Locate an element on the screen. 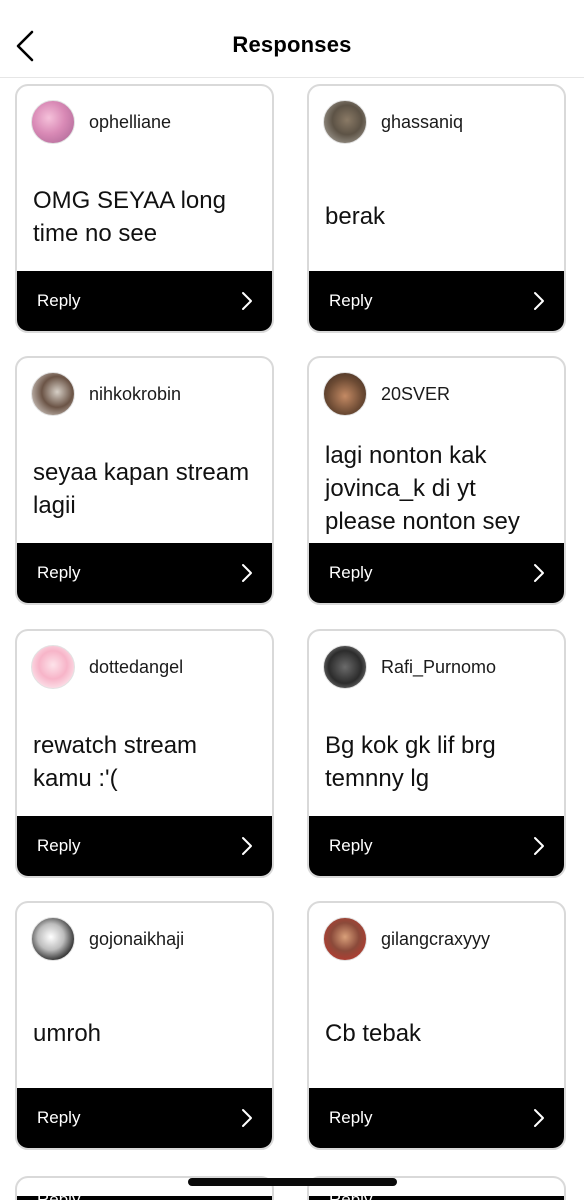  response-text: seyaa kapan stream lagii is located at coordinates (141, 488).